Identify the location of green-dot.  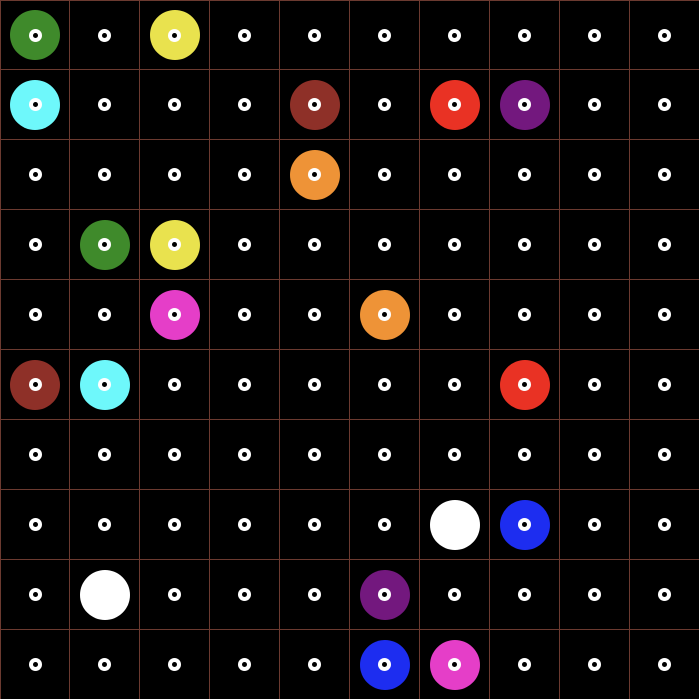
(35, 35).